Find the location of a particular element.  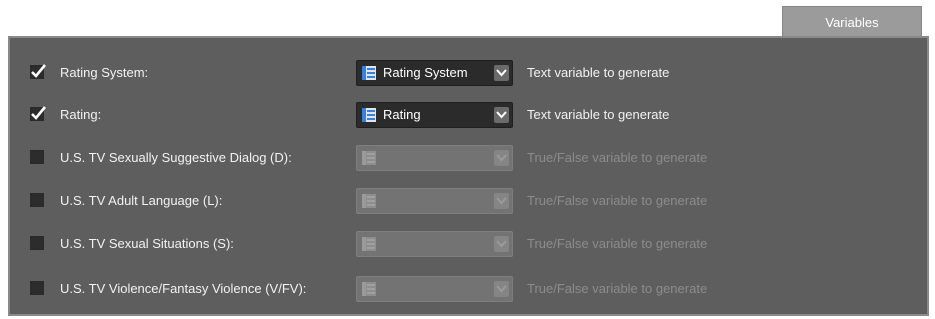

rating-checkbox is located at coordinates (38, 113).